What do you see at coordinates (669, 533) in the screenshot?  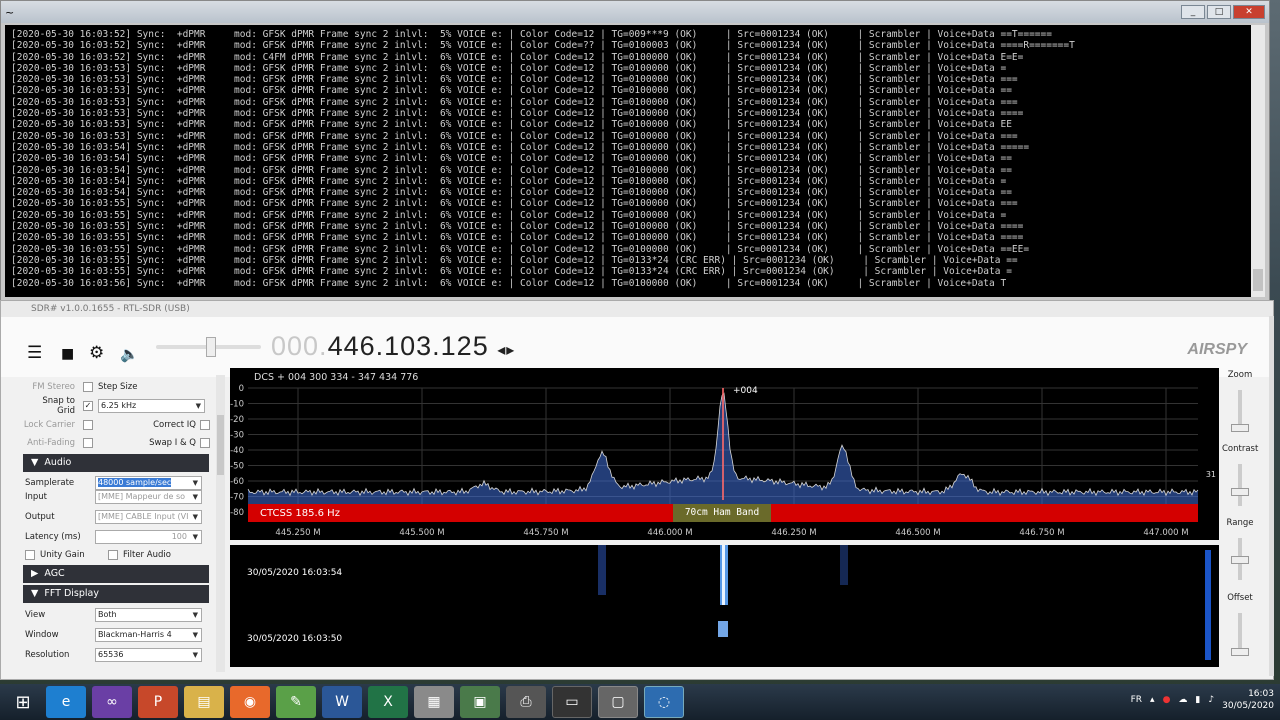 I see `x-tick-label: 446.000 M` at bounding box center [669, 533].